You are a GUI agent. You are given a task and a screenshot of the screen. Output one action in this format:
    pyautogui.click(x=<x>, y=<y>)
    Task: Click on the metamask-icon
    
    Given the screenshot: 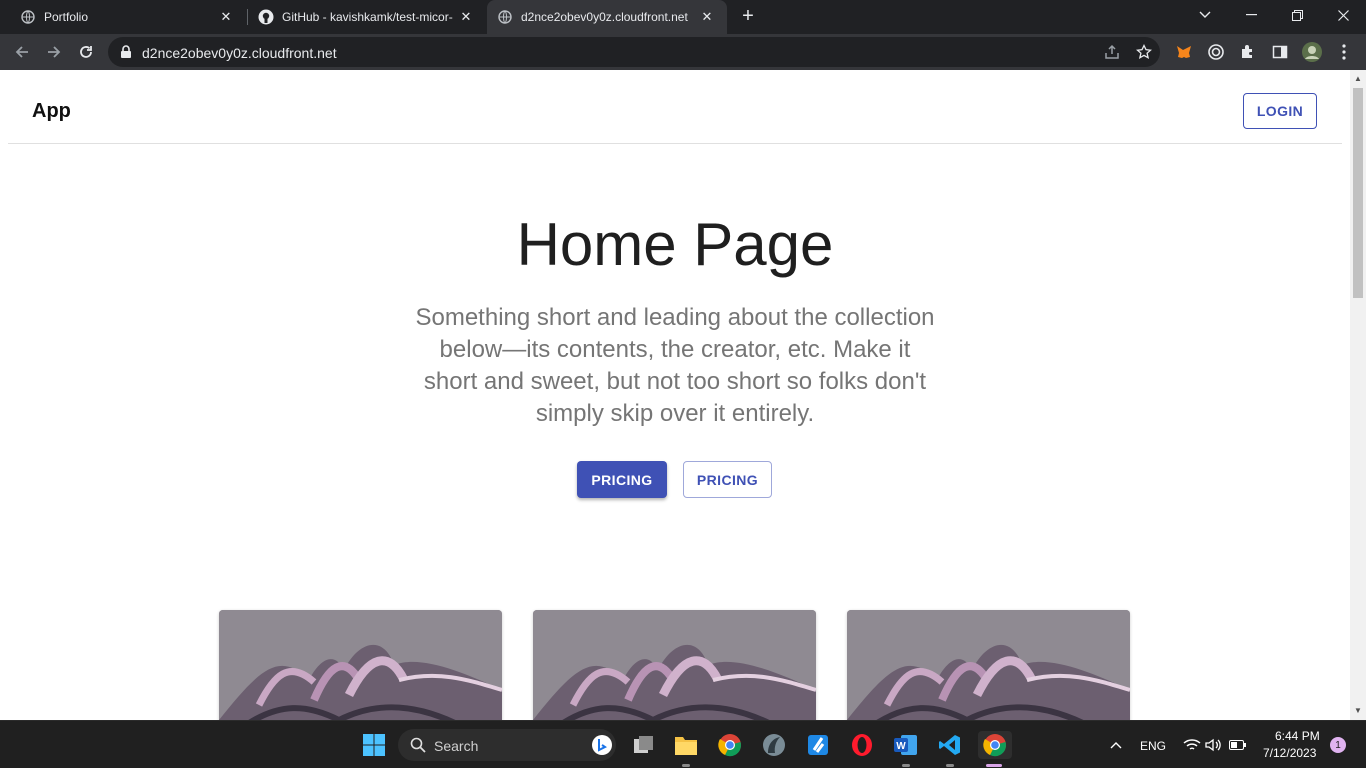 What is the action you would take?
    pyautogui.click(x=1184, y=52)
    